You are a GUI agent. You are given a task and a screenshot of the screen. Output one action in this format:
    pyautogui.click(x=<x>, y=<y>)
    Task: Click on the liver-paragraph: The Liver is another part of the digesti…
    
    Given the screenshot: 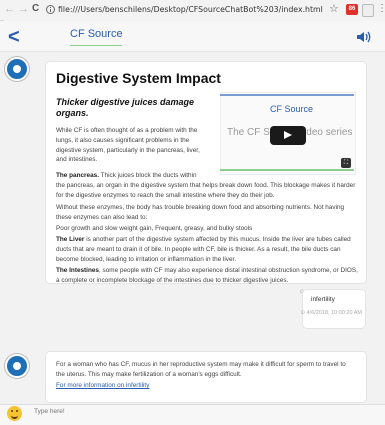 What is the action you would take?
    pyautogui.click(x=207, y=249)
    